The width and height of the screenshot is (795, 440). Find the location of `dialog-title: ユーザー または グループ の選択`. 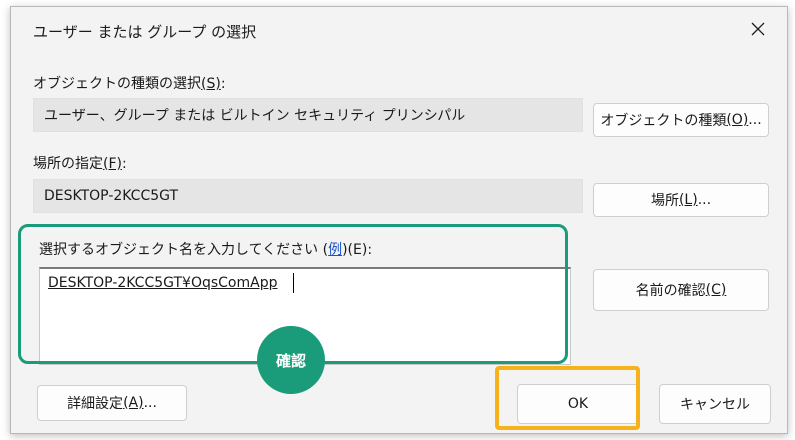

dialog-title: ユーザー または グループ の選択 is located at coordinates (145, 32).